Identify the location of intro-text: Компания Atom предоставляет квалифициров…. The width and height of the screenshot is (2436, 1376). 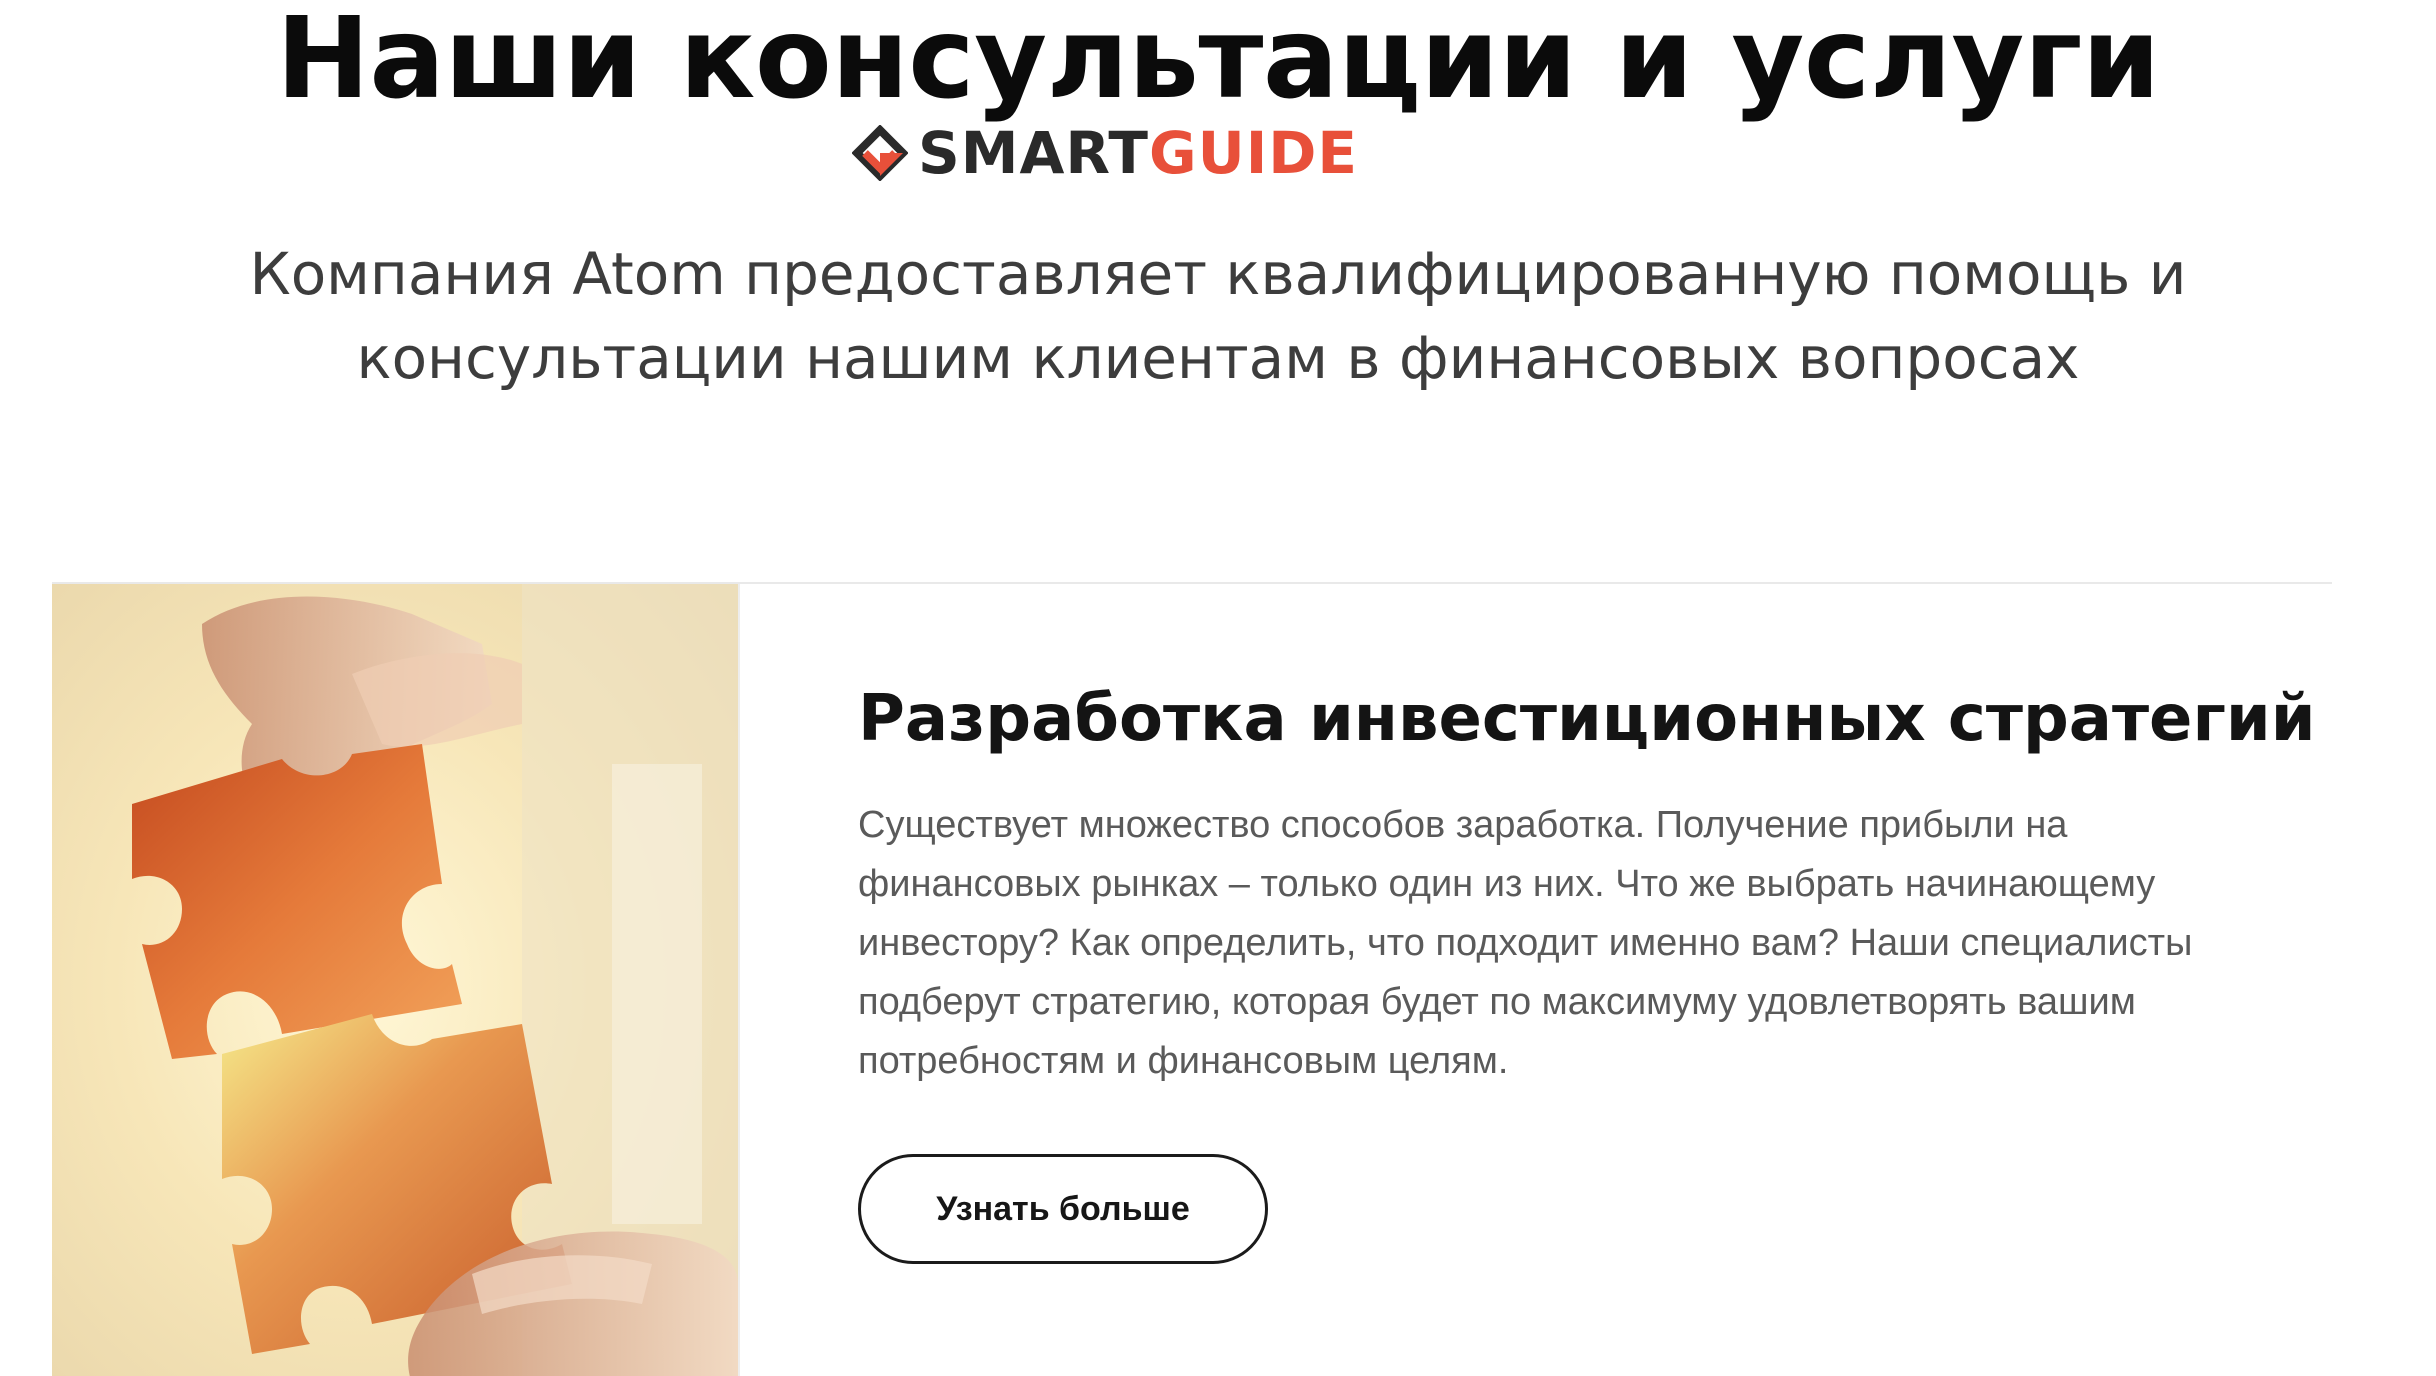
(1218, 316).